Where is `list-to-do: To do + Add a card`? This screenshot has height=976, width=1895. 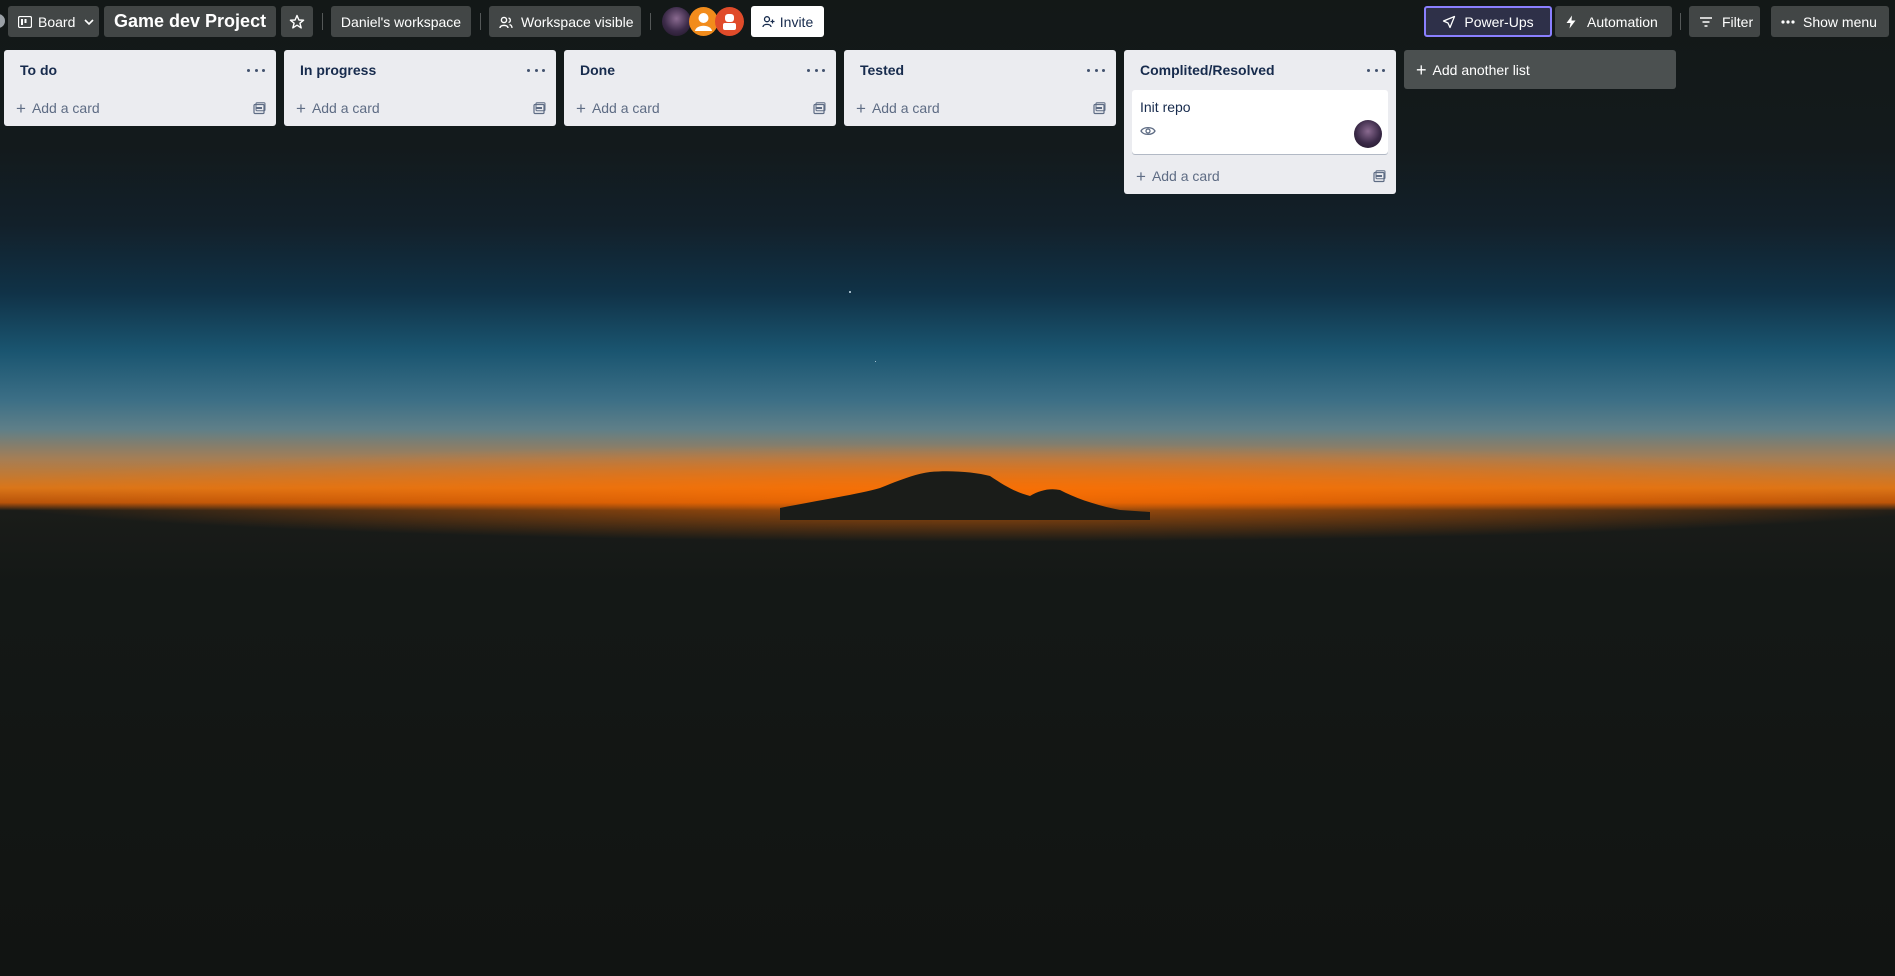 list-to-do: To do + Add a card is located at coordinates (140, 88).